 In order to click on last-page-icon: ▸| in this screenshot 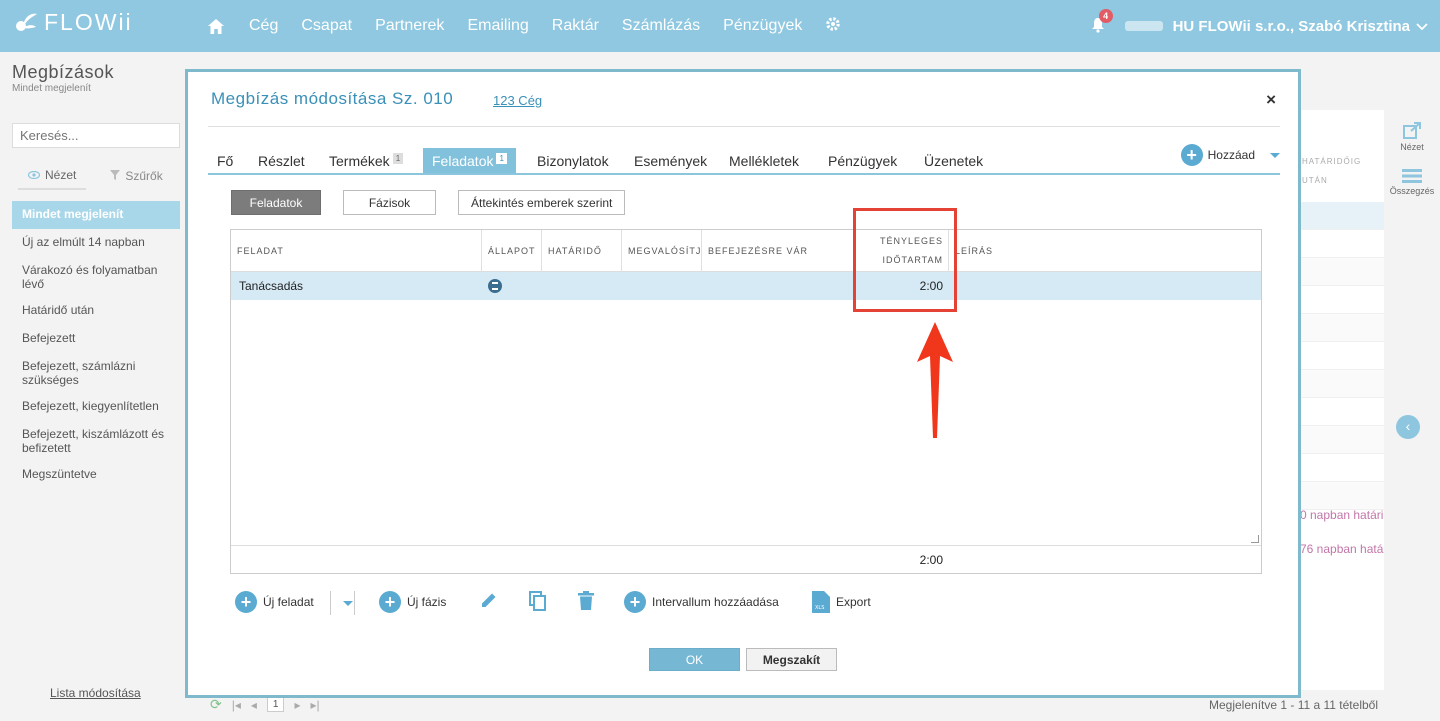, I will do `click(315, 705)`.